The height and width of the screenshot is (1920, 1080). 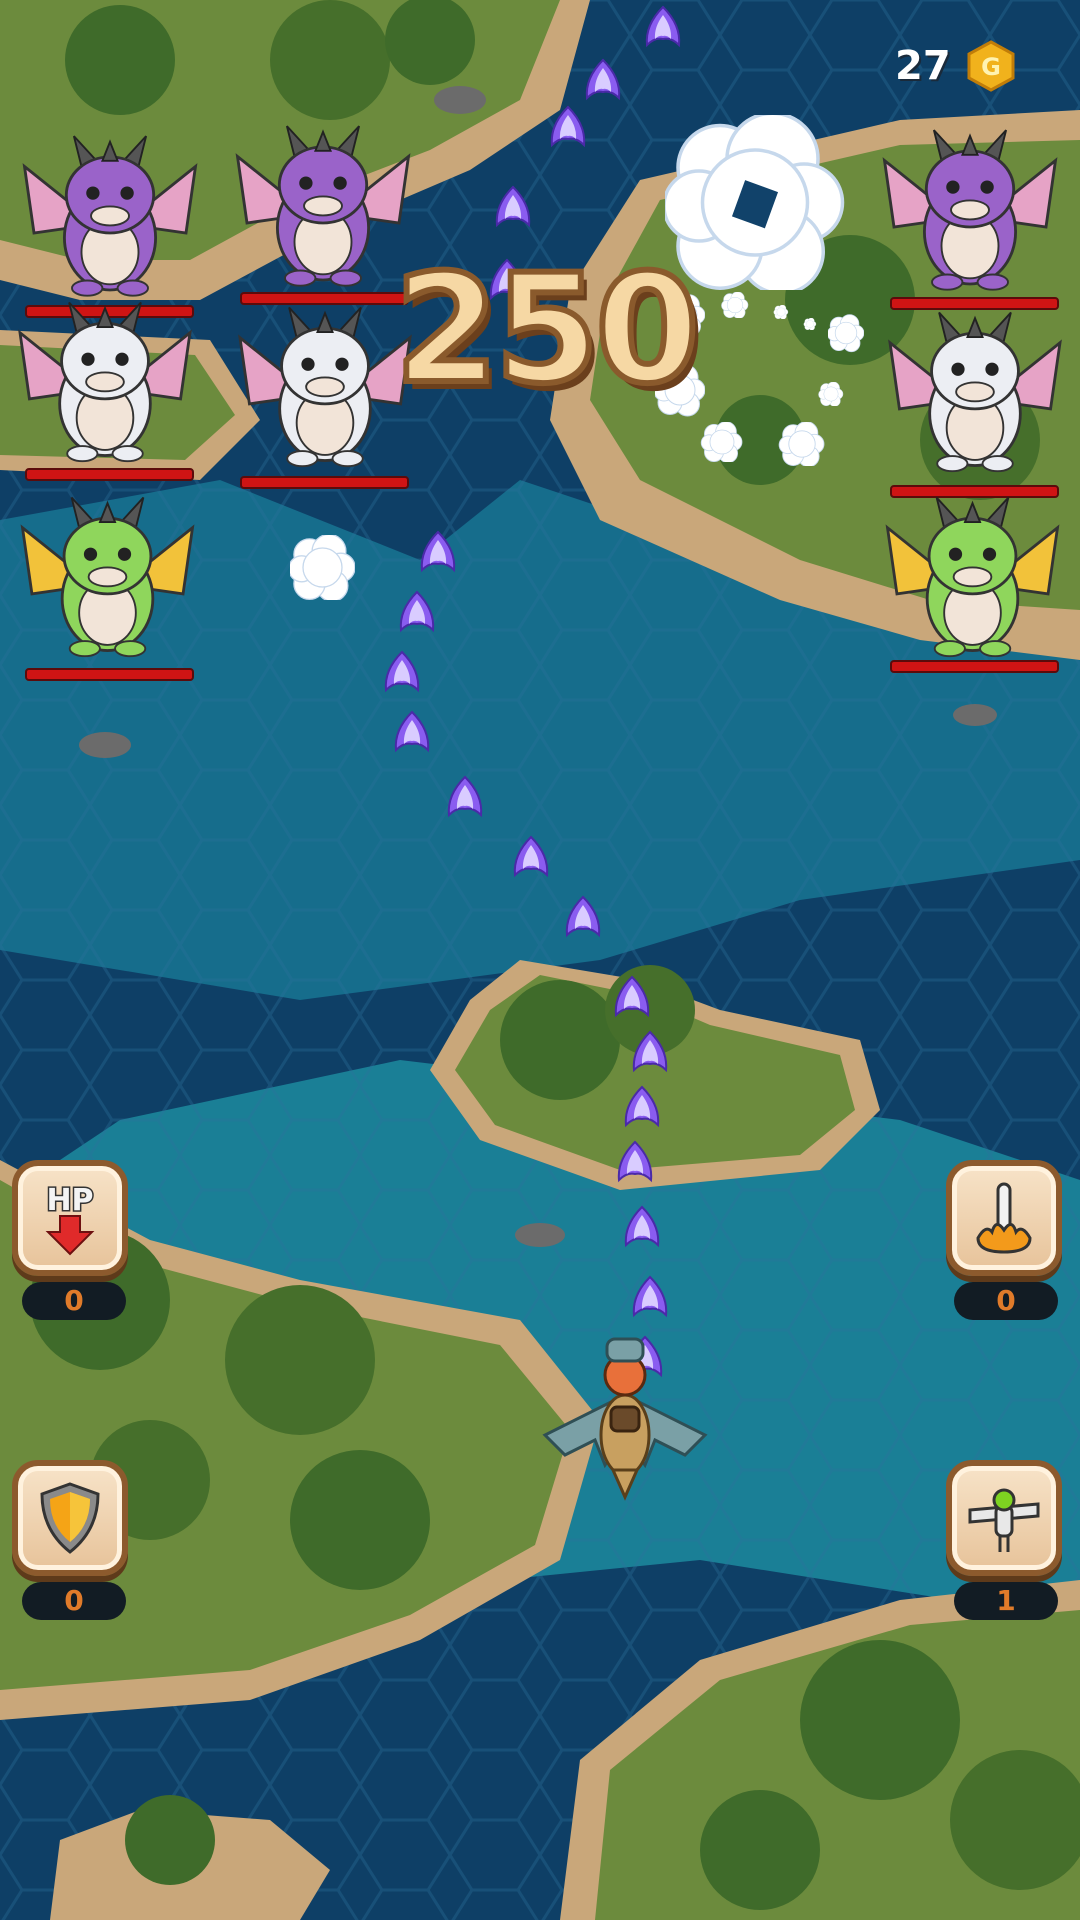 I want to click on wingman-powerup-button, so click(x=1004, y=1518).